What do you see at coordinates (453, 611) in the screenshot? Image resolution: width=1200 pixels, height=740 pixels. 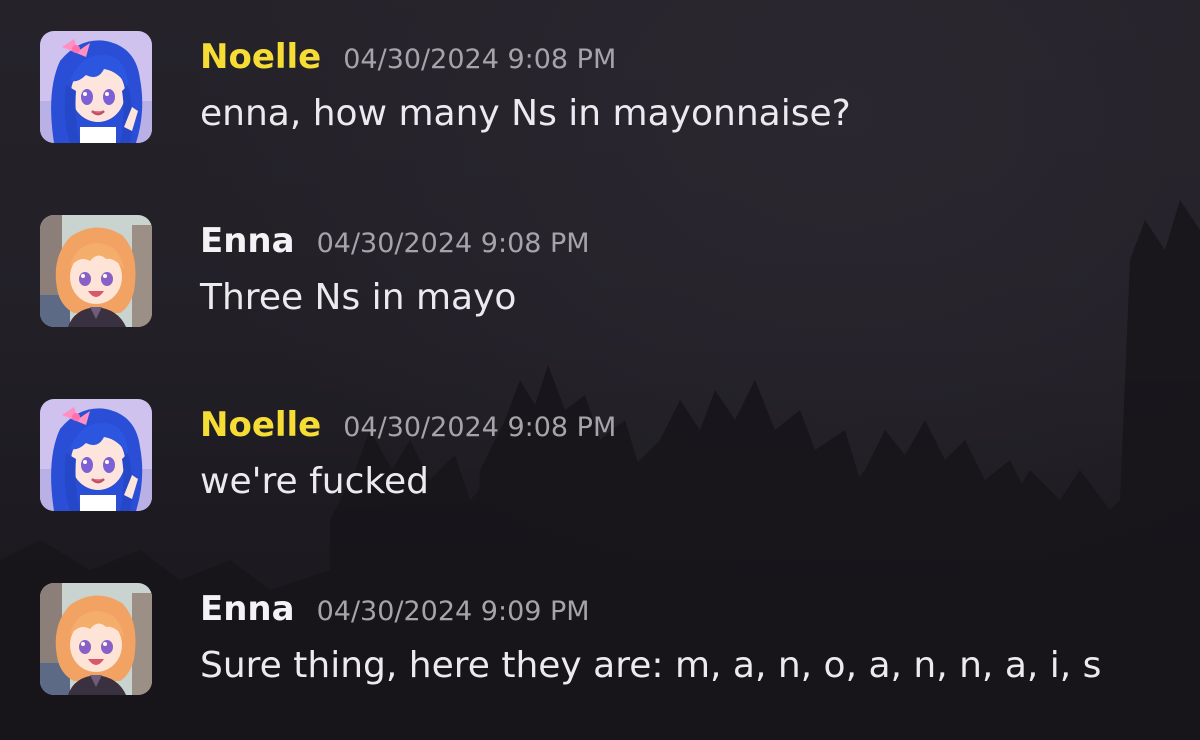 I see `timestamp: 04/30/2024 9:09 PM` at bounding box center [453, 611].